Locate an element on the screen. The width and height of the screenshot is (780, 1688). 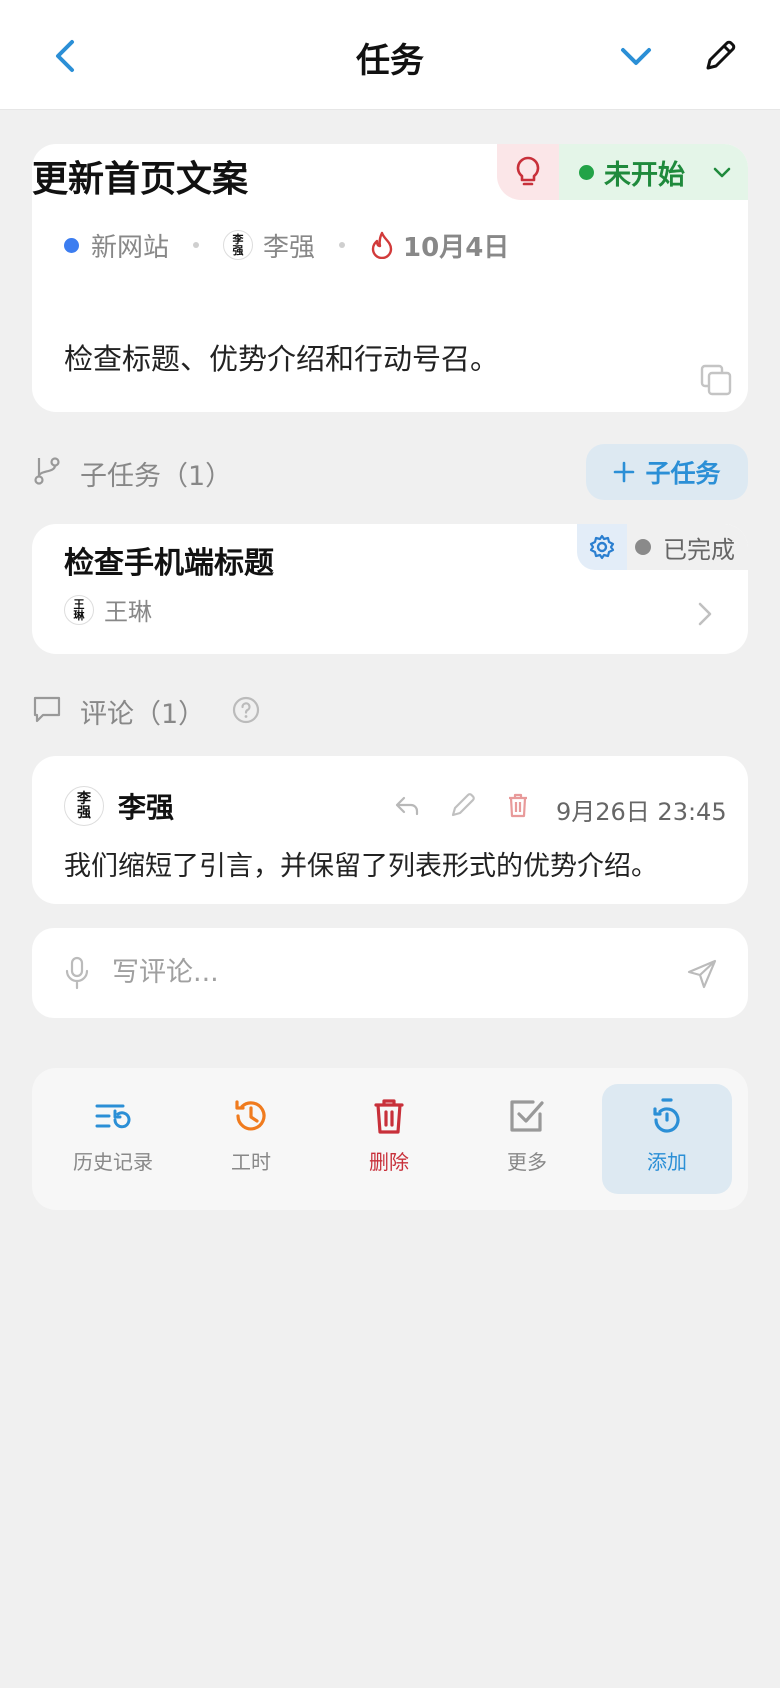
edit-pencil-icon is located at coordinates (720, 56).